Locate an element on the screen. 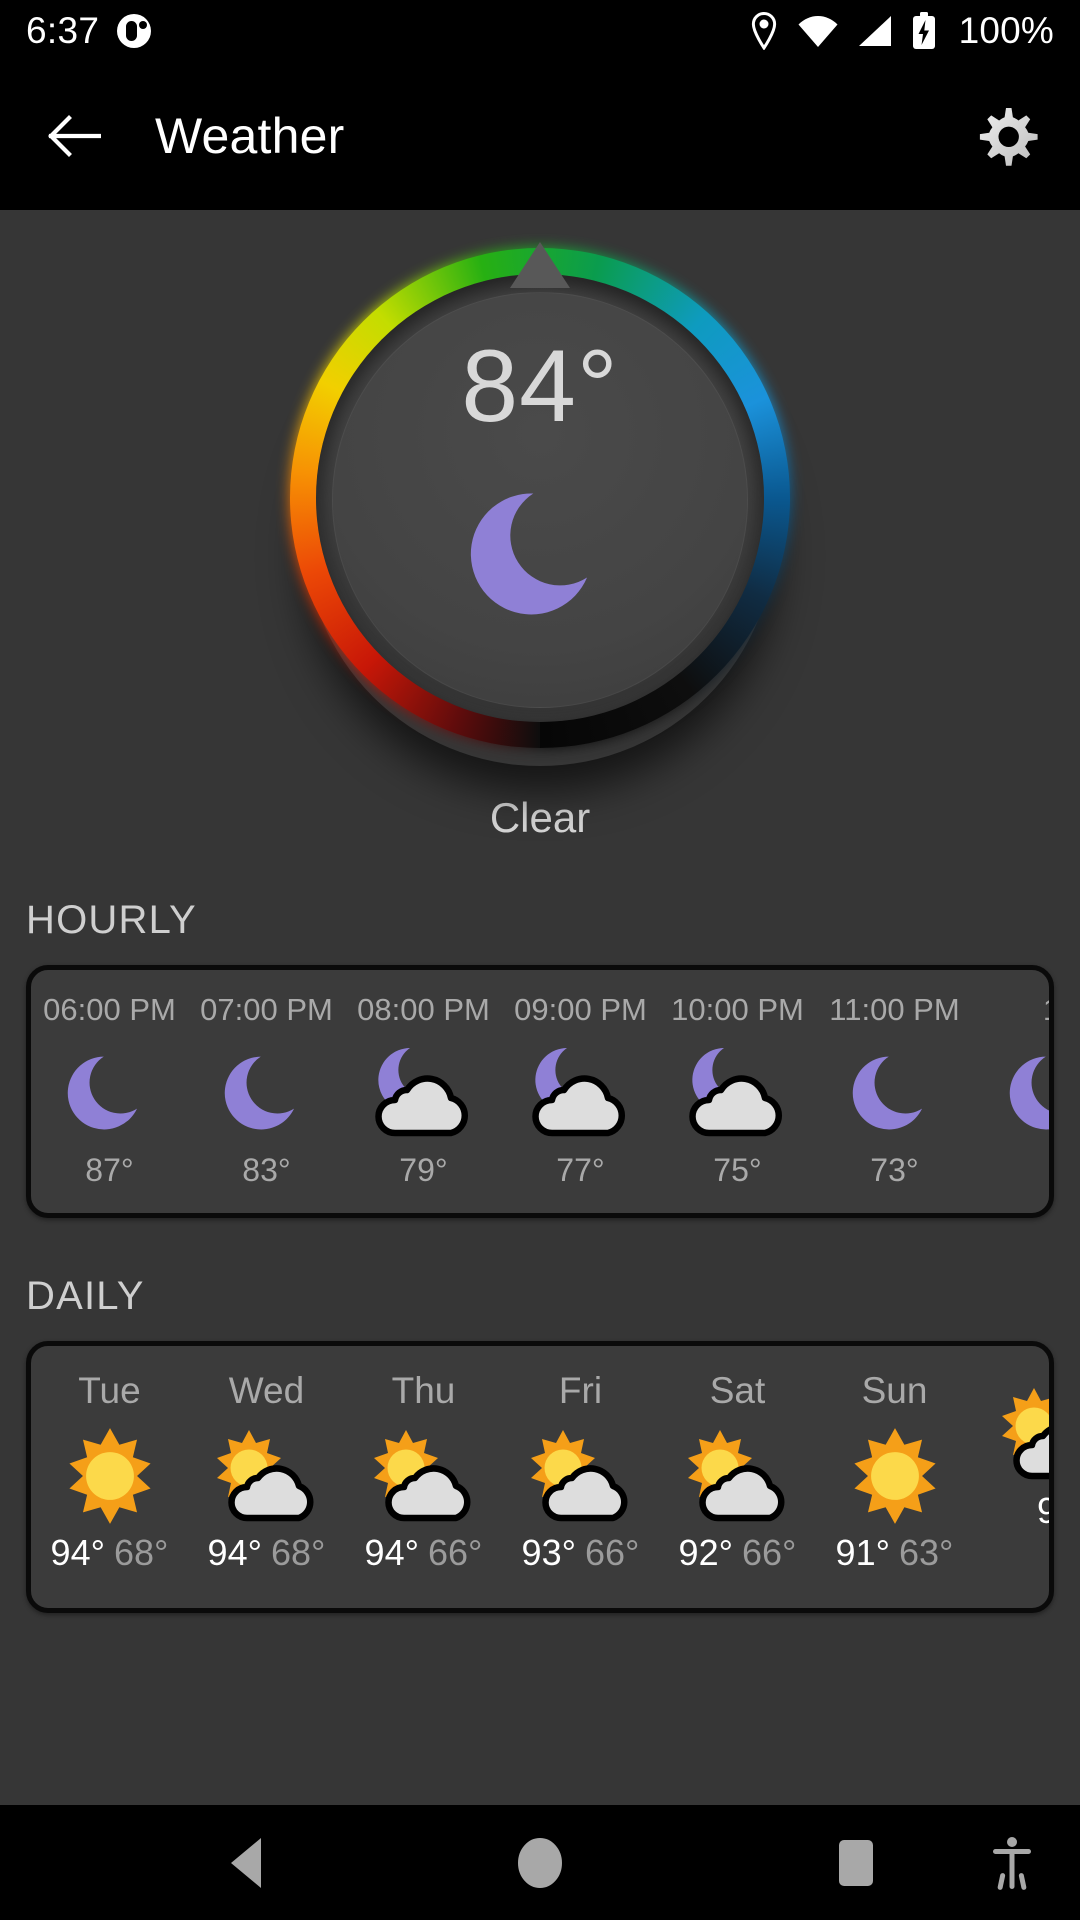 The height and width of the screenshot is (1920, 1080). day-name: Thu is located at coordinates (423, 1390).